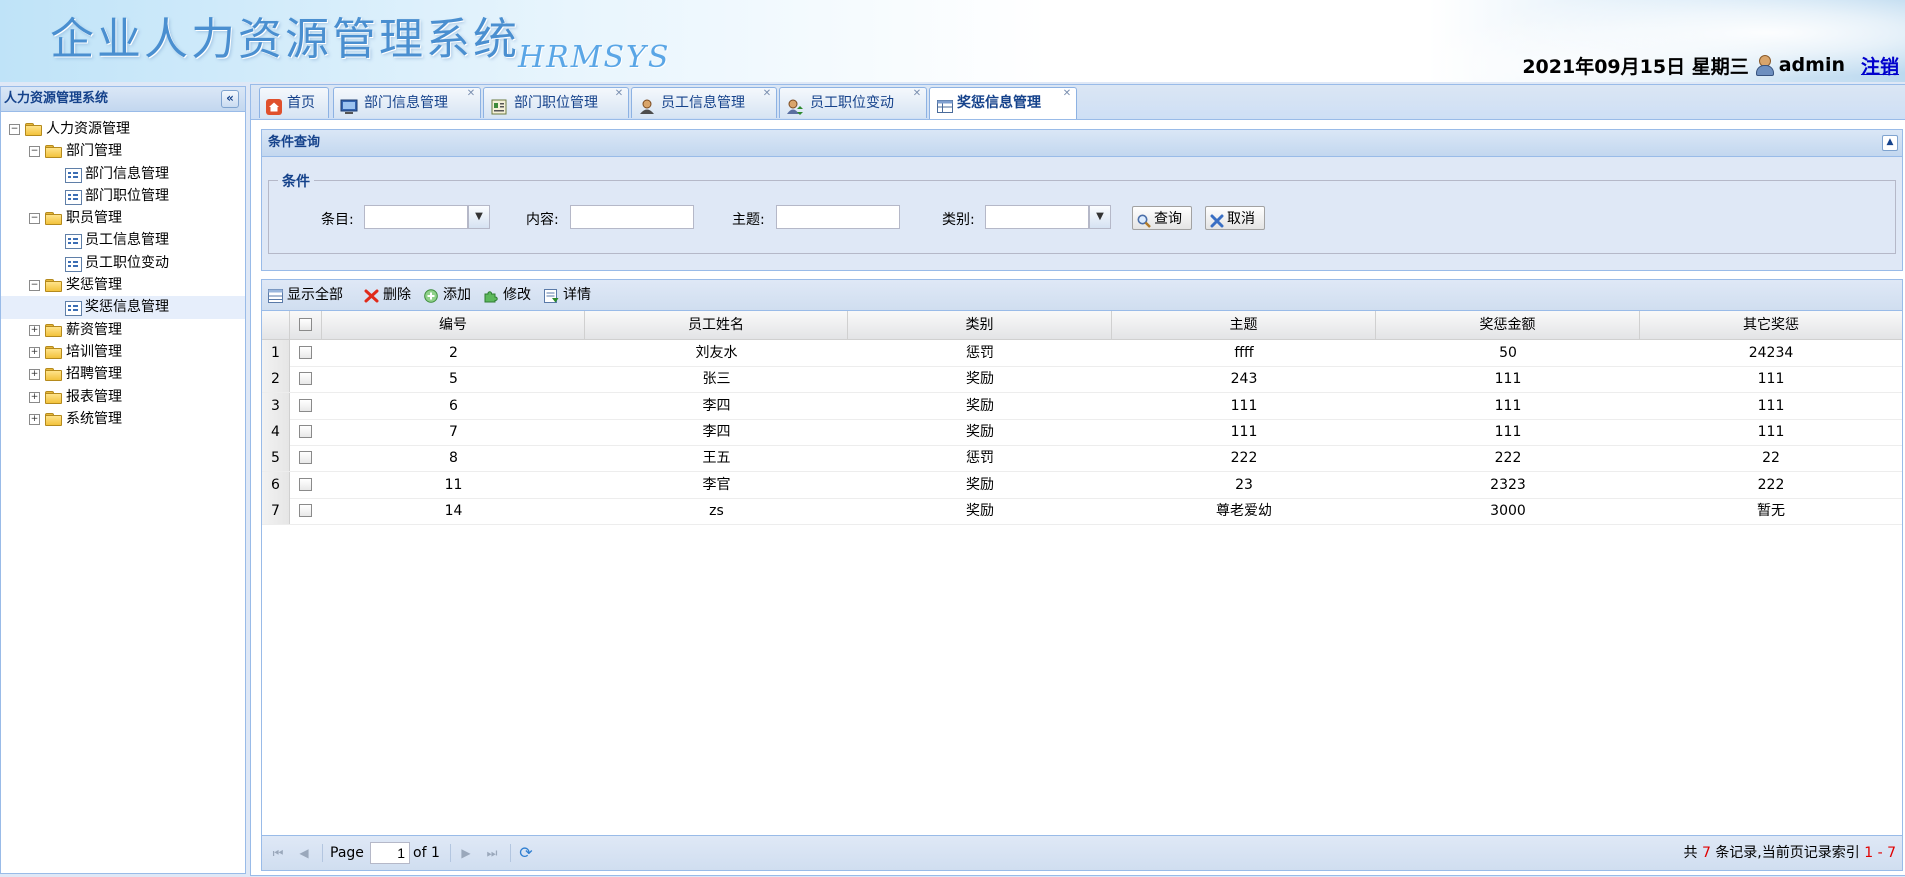  What do you see at coordinates (230, 99) in the screenshot?
I see `collapse-nav-button: «` at bounding box center [230, 99].